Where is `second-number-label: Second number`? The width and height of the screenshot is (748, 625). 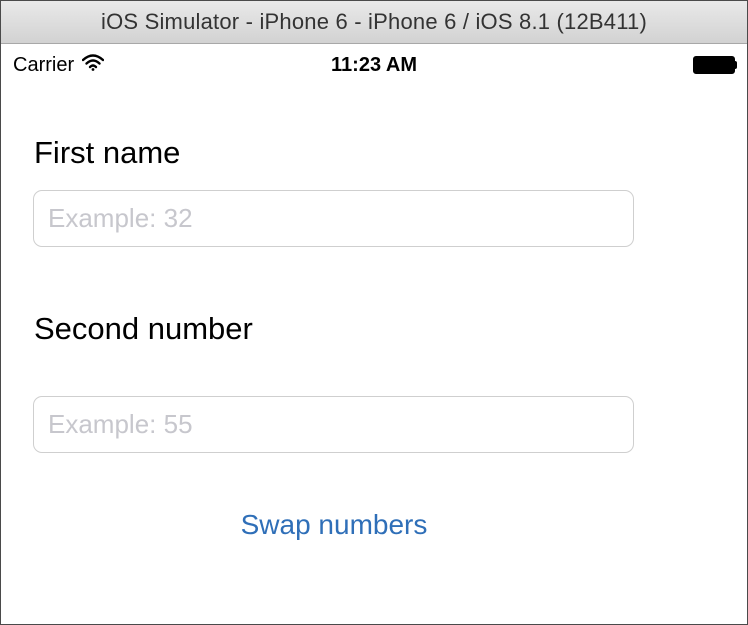
second-number-label: Second number is located at coordinates (143, 328).